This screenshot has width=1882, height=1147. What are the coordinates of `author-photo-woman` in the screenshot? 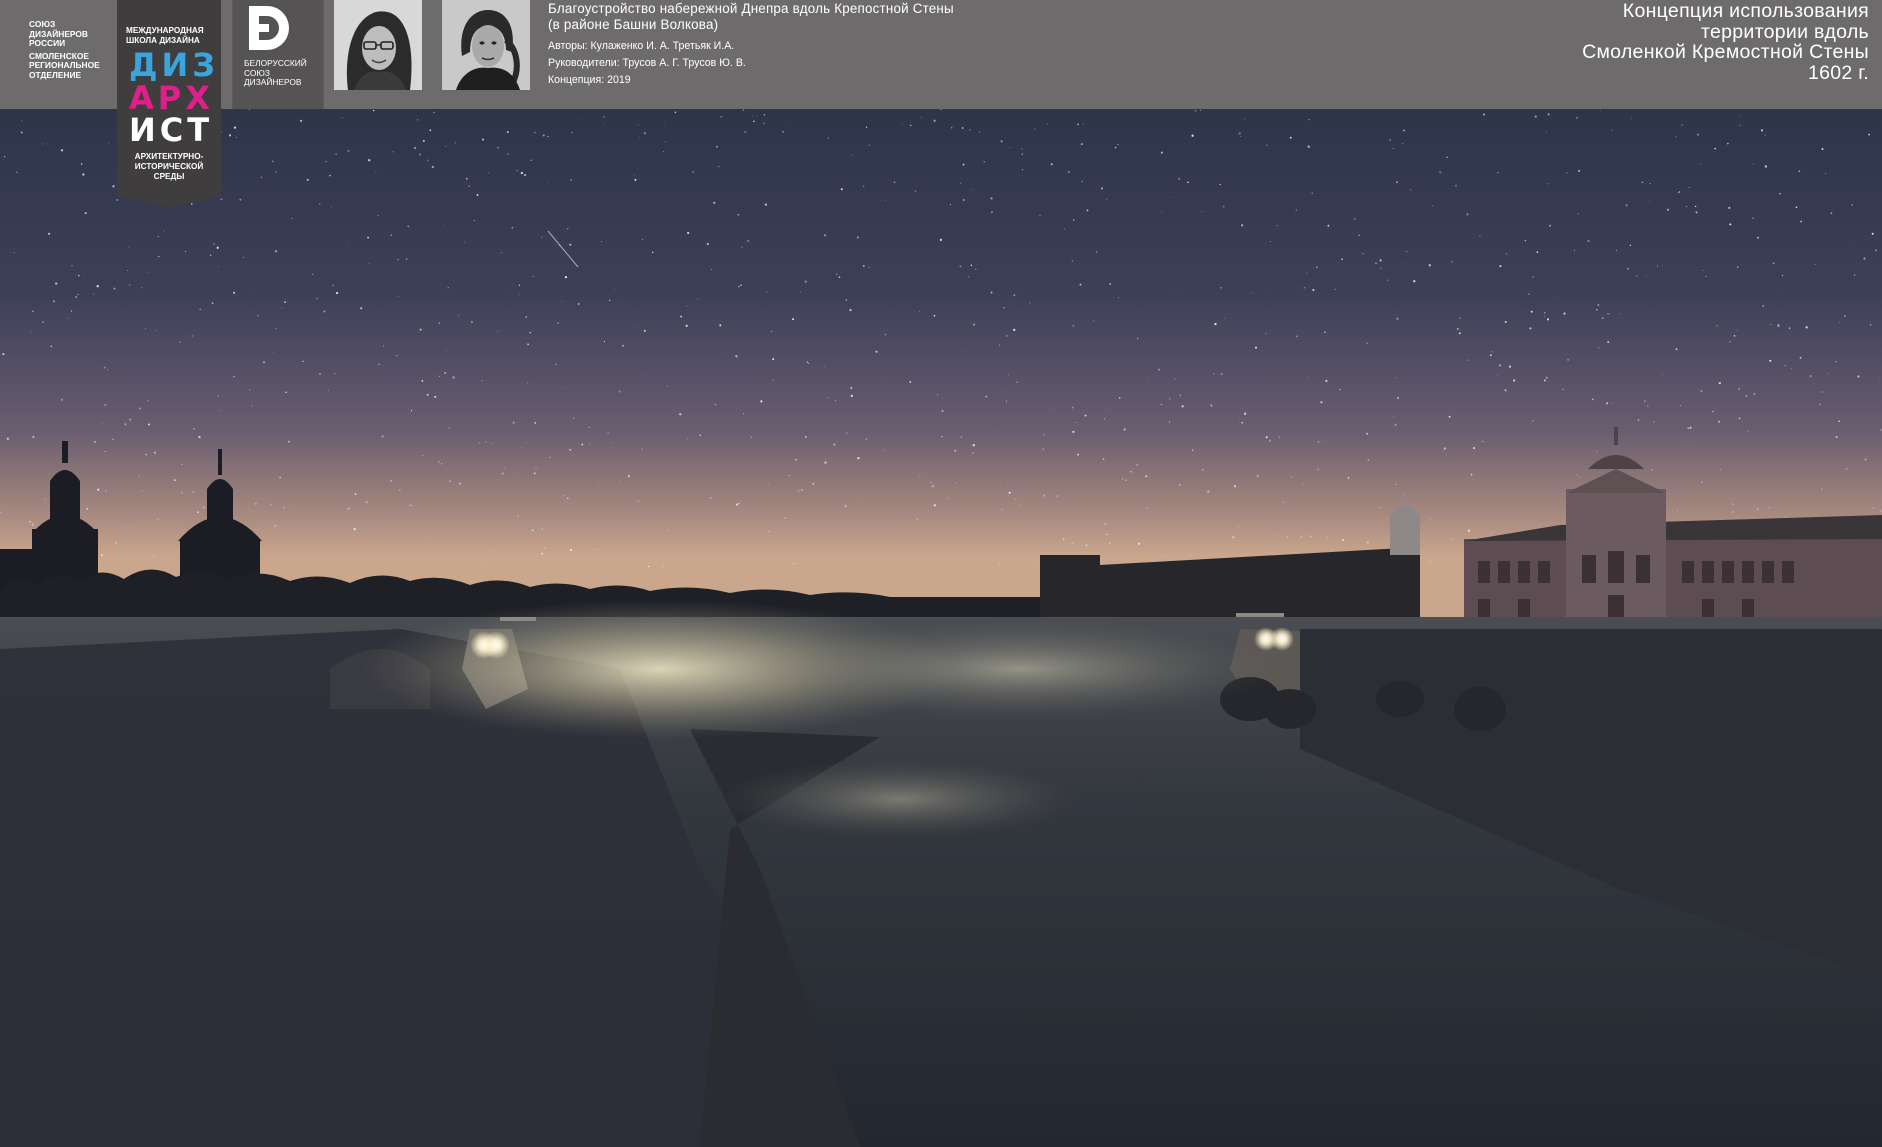 It's located at (378, 45).